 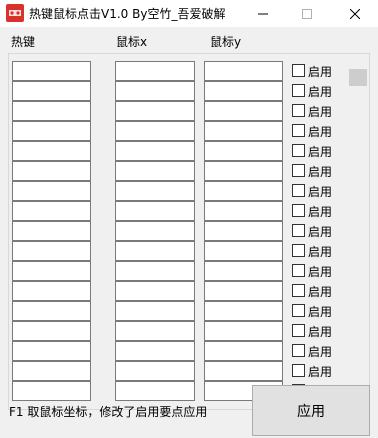 I want to click on minimize-icon, so click(x=263, y=13).